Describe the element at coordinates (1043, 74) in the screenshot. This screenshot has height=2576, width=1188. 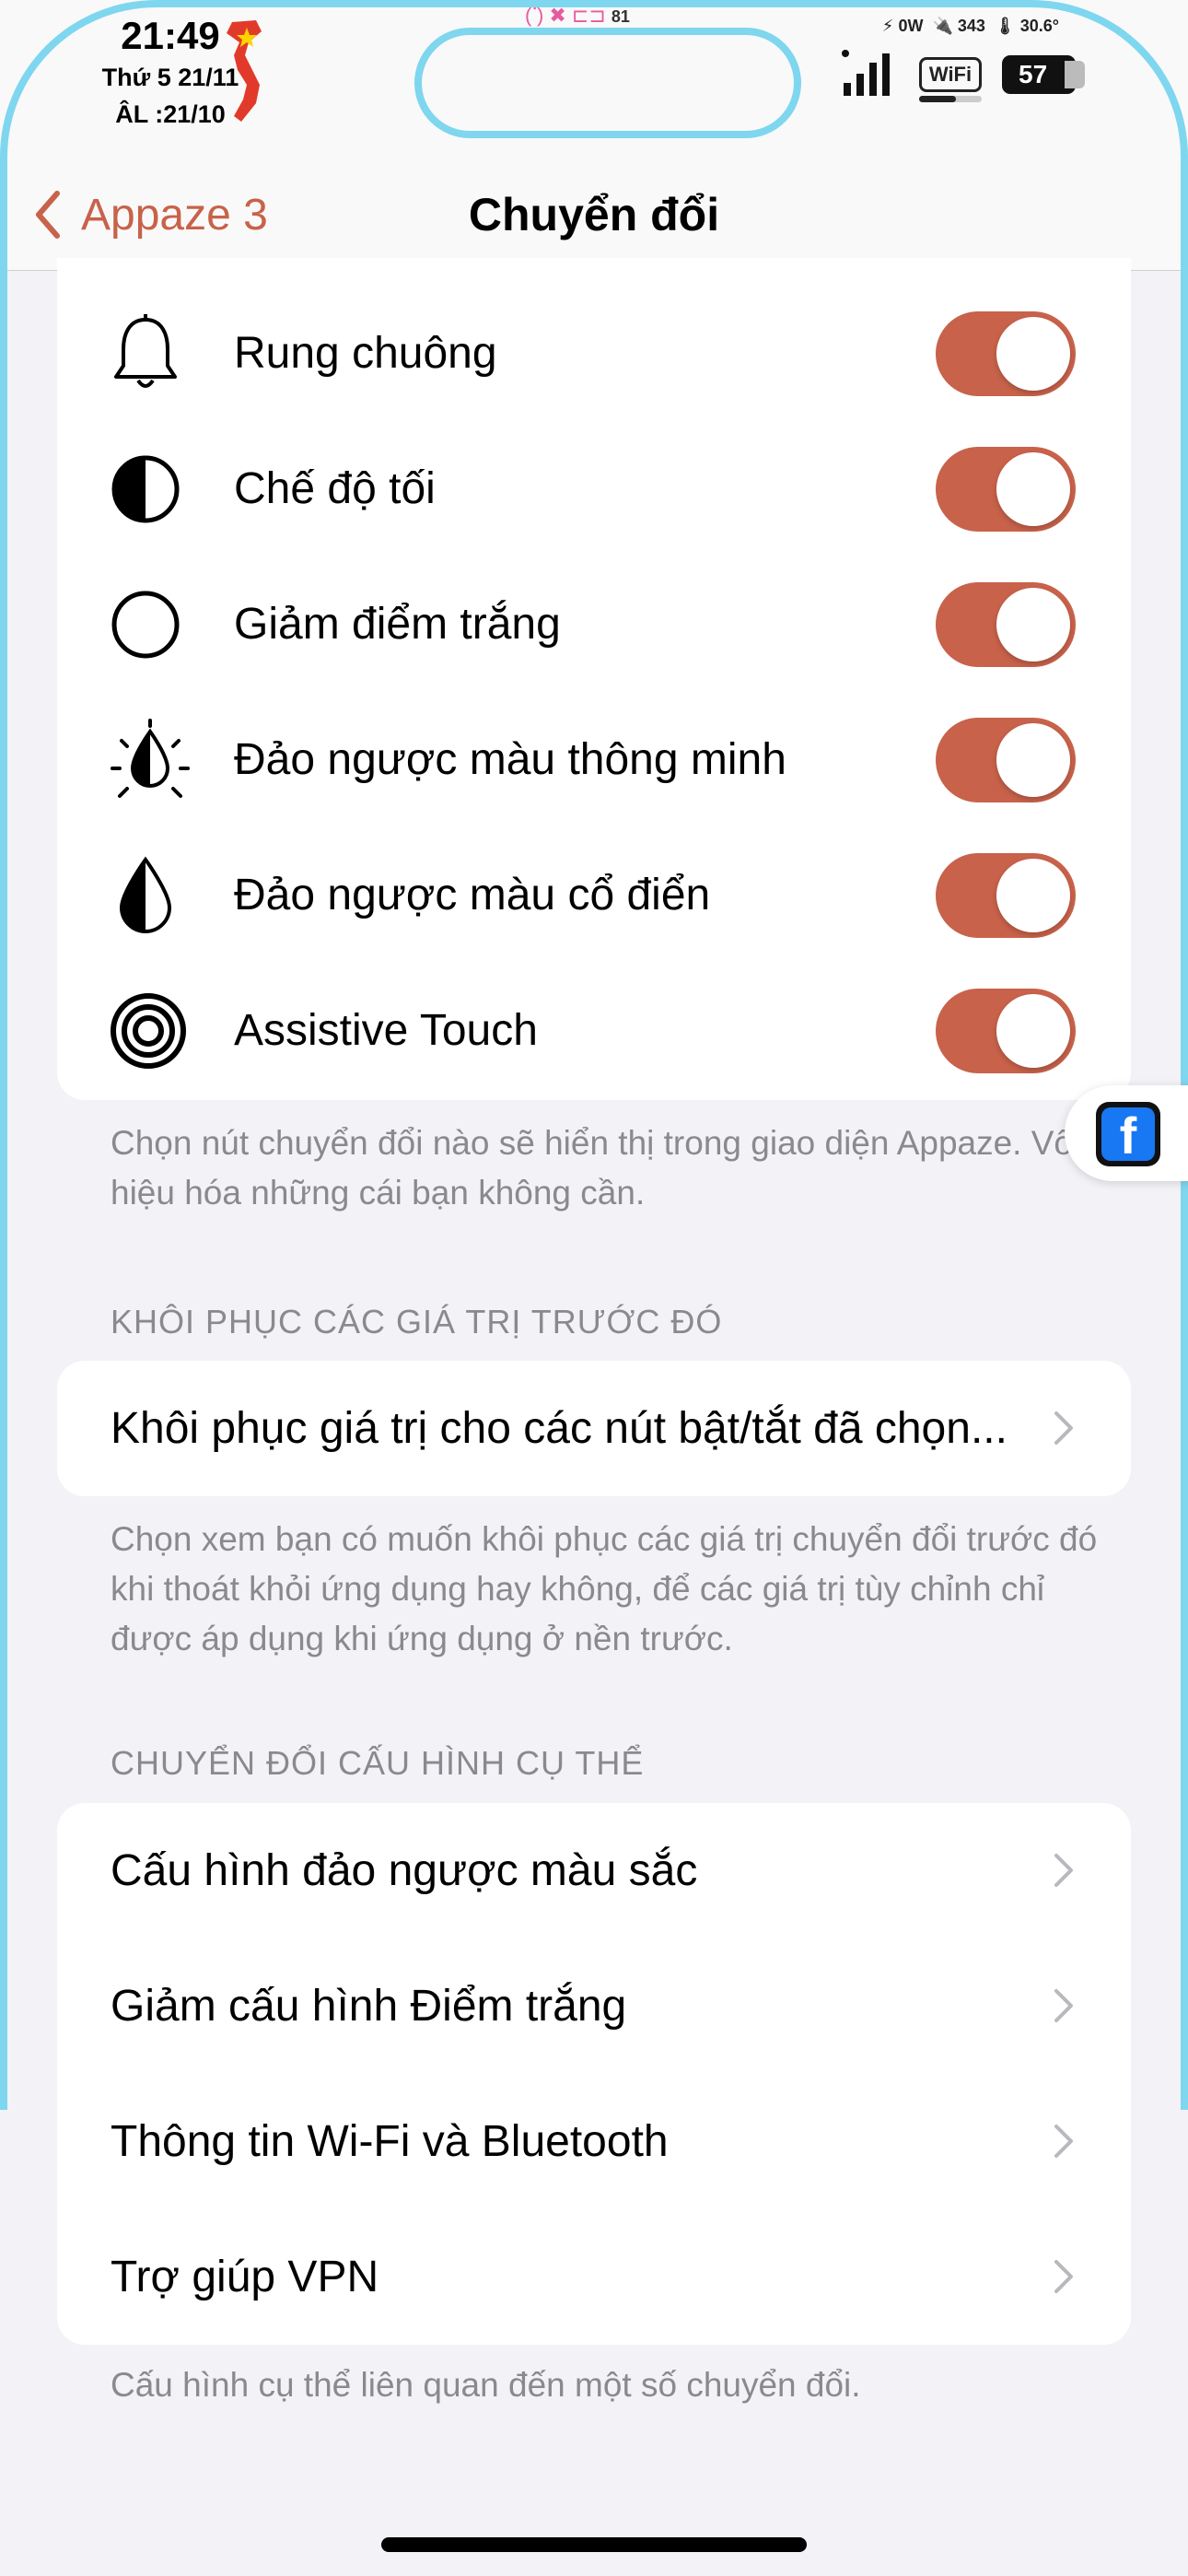
I see `battery-indicator: 57` at that location.